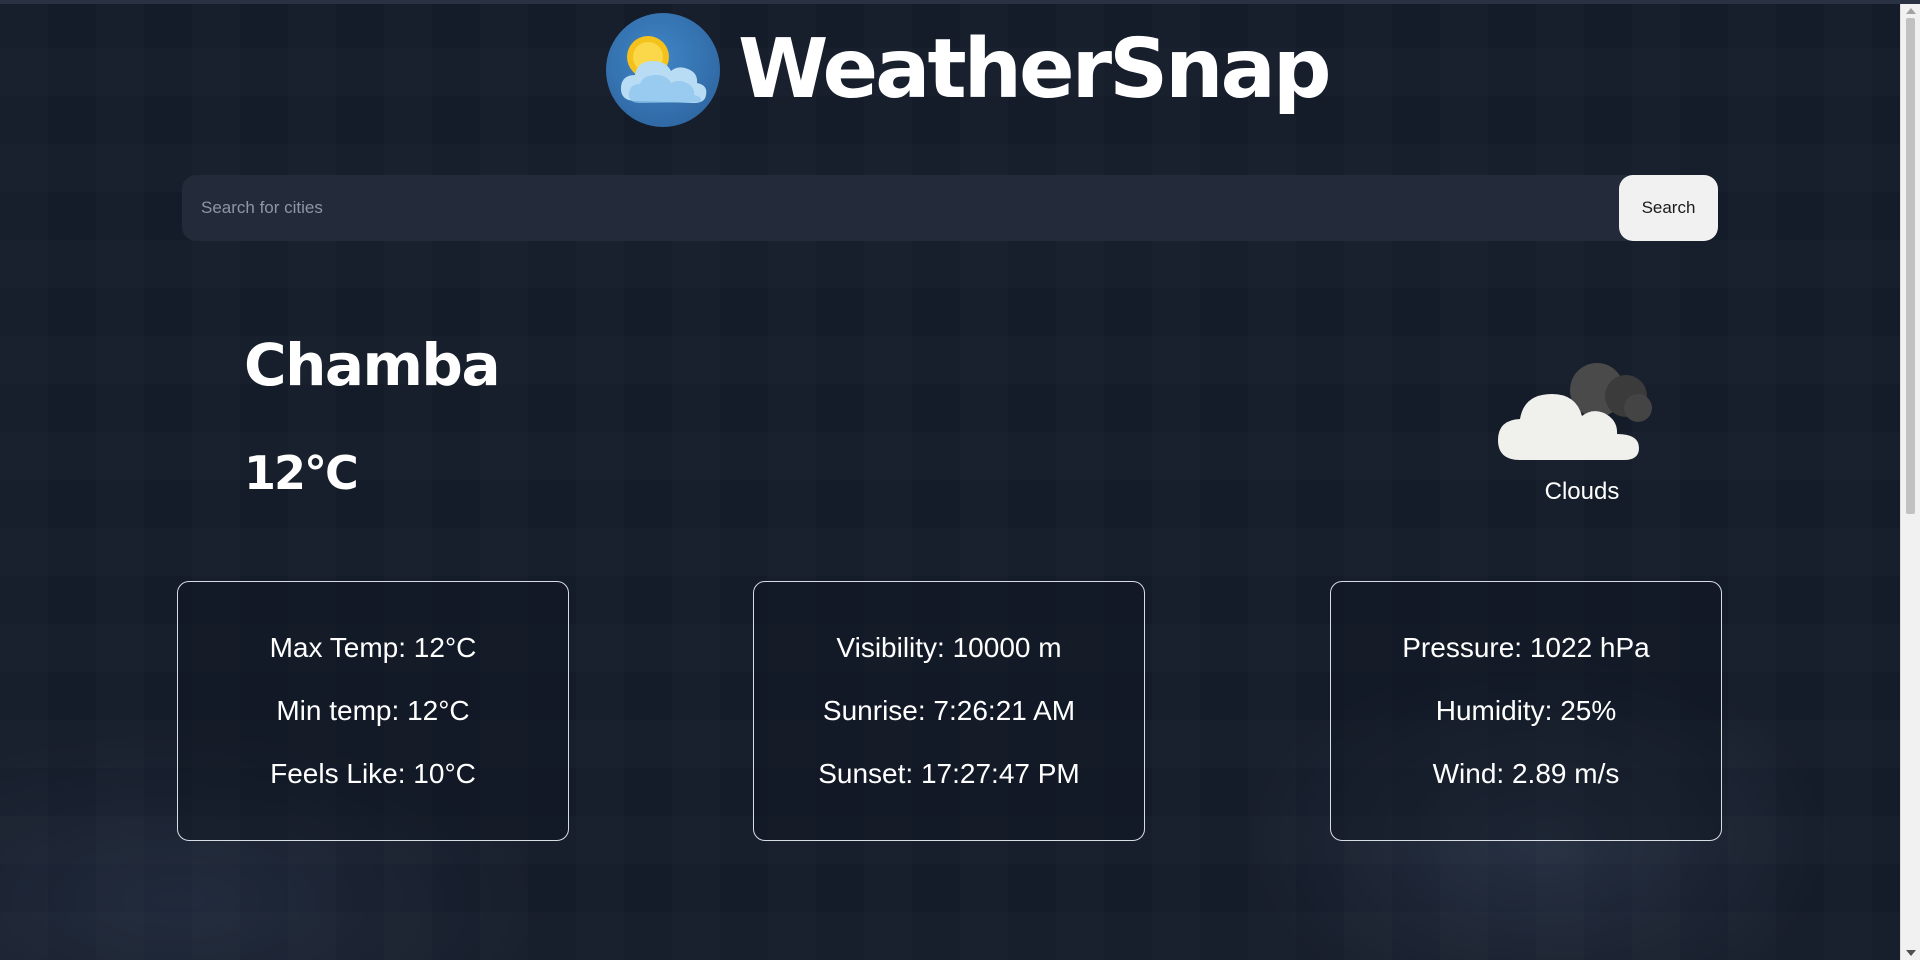 This screenshot has width=1920, height=960. What do you see at coordinates (960, 2) in the screenshot?
I see `window-top-strip` at bounding box center [960, 2].